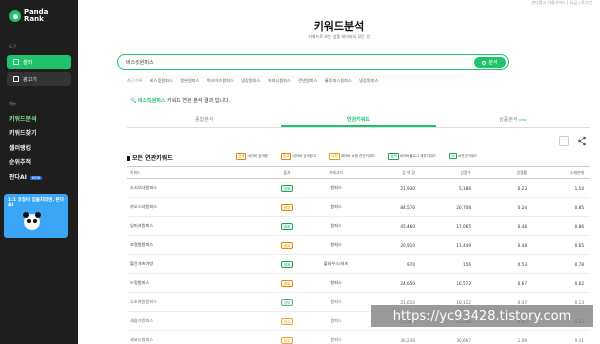  I want to click on menu-item-seller-ranking: 셀러랭킹, so click(20, 147).